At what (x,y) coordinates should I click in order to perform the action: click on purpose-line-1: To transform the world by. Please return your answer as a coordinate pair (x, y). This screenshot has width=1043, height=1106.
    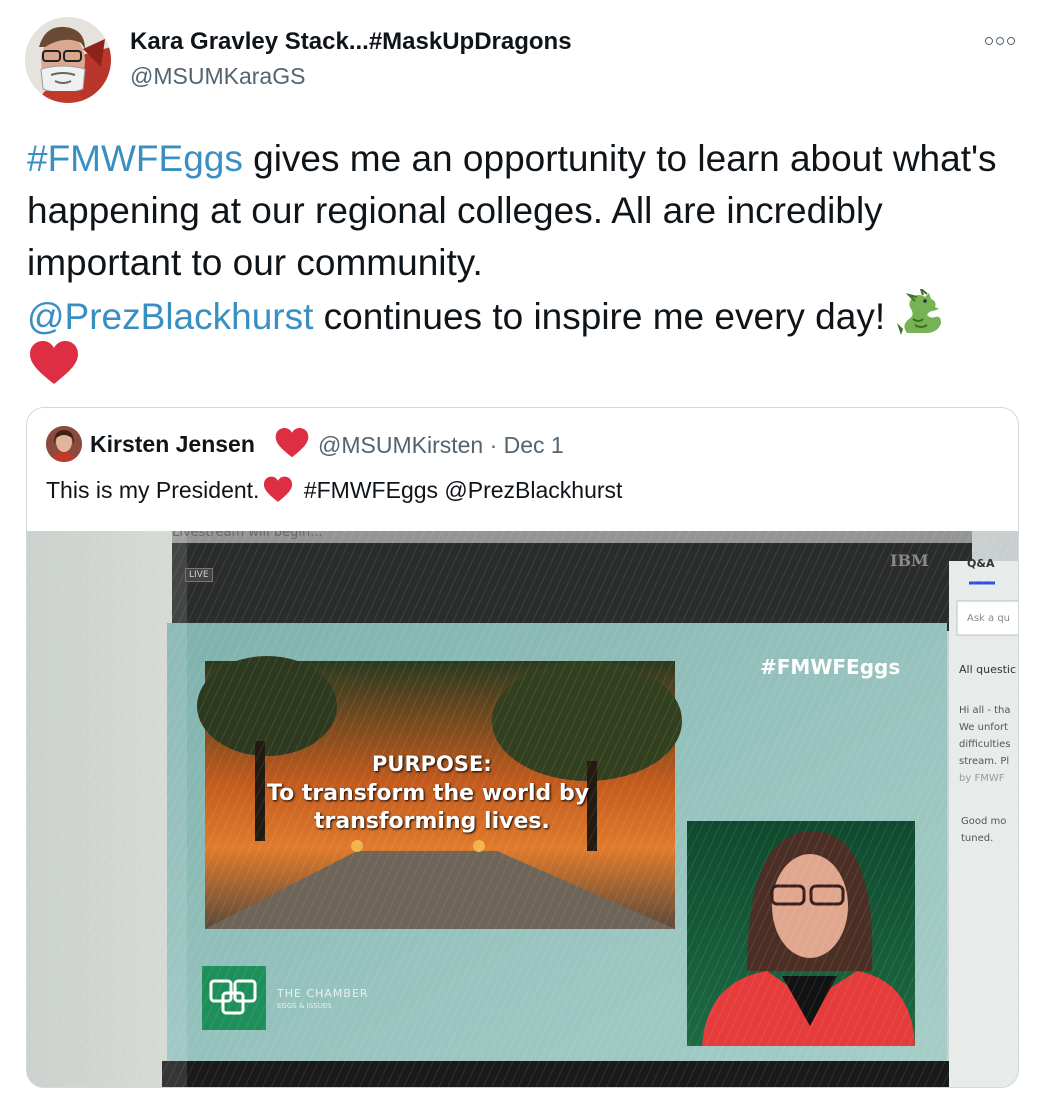
    Looking at the image, I should click on (428, 793).